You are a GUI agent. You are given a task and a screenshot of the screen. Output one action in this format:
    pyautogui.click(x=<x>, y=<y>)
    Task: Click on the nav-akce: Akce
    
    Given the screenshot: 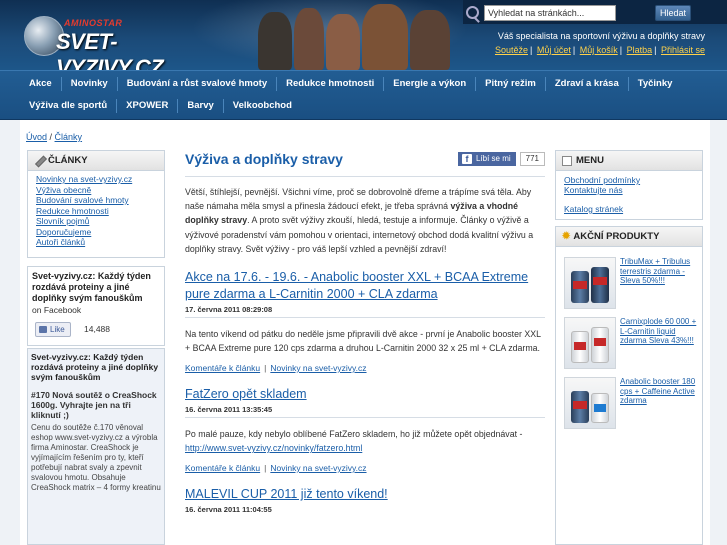 What is the action you would take?
    pyautogui.click(x=40, y=84)
    